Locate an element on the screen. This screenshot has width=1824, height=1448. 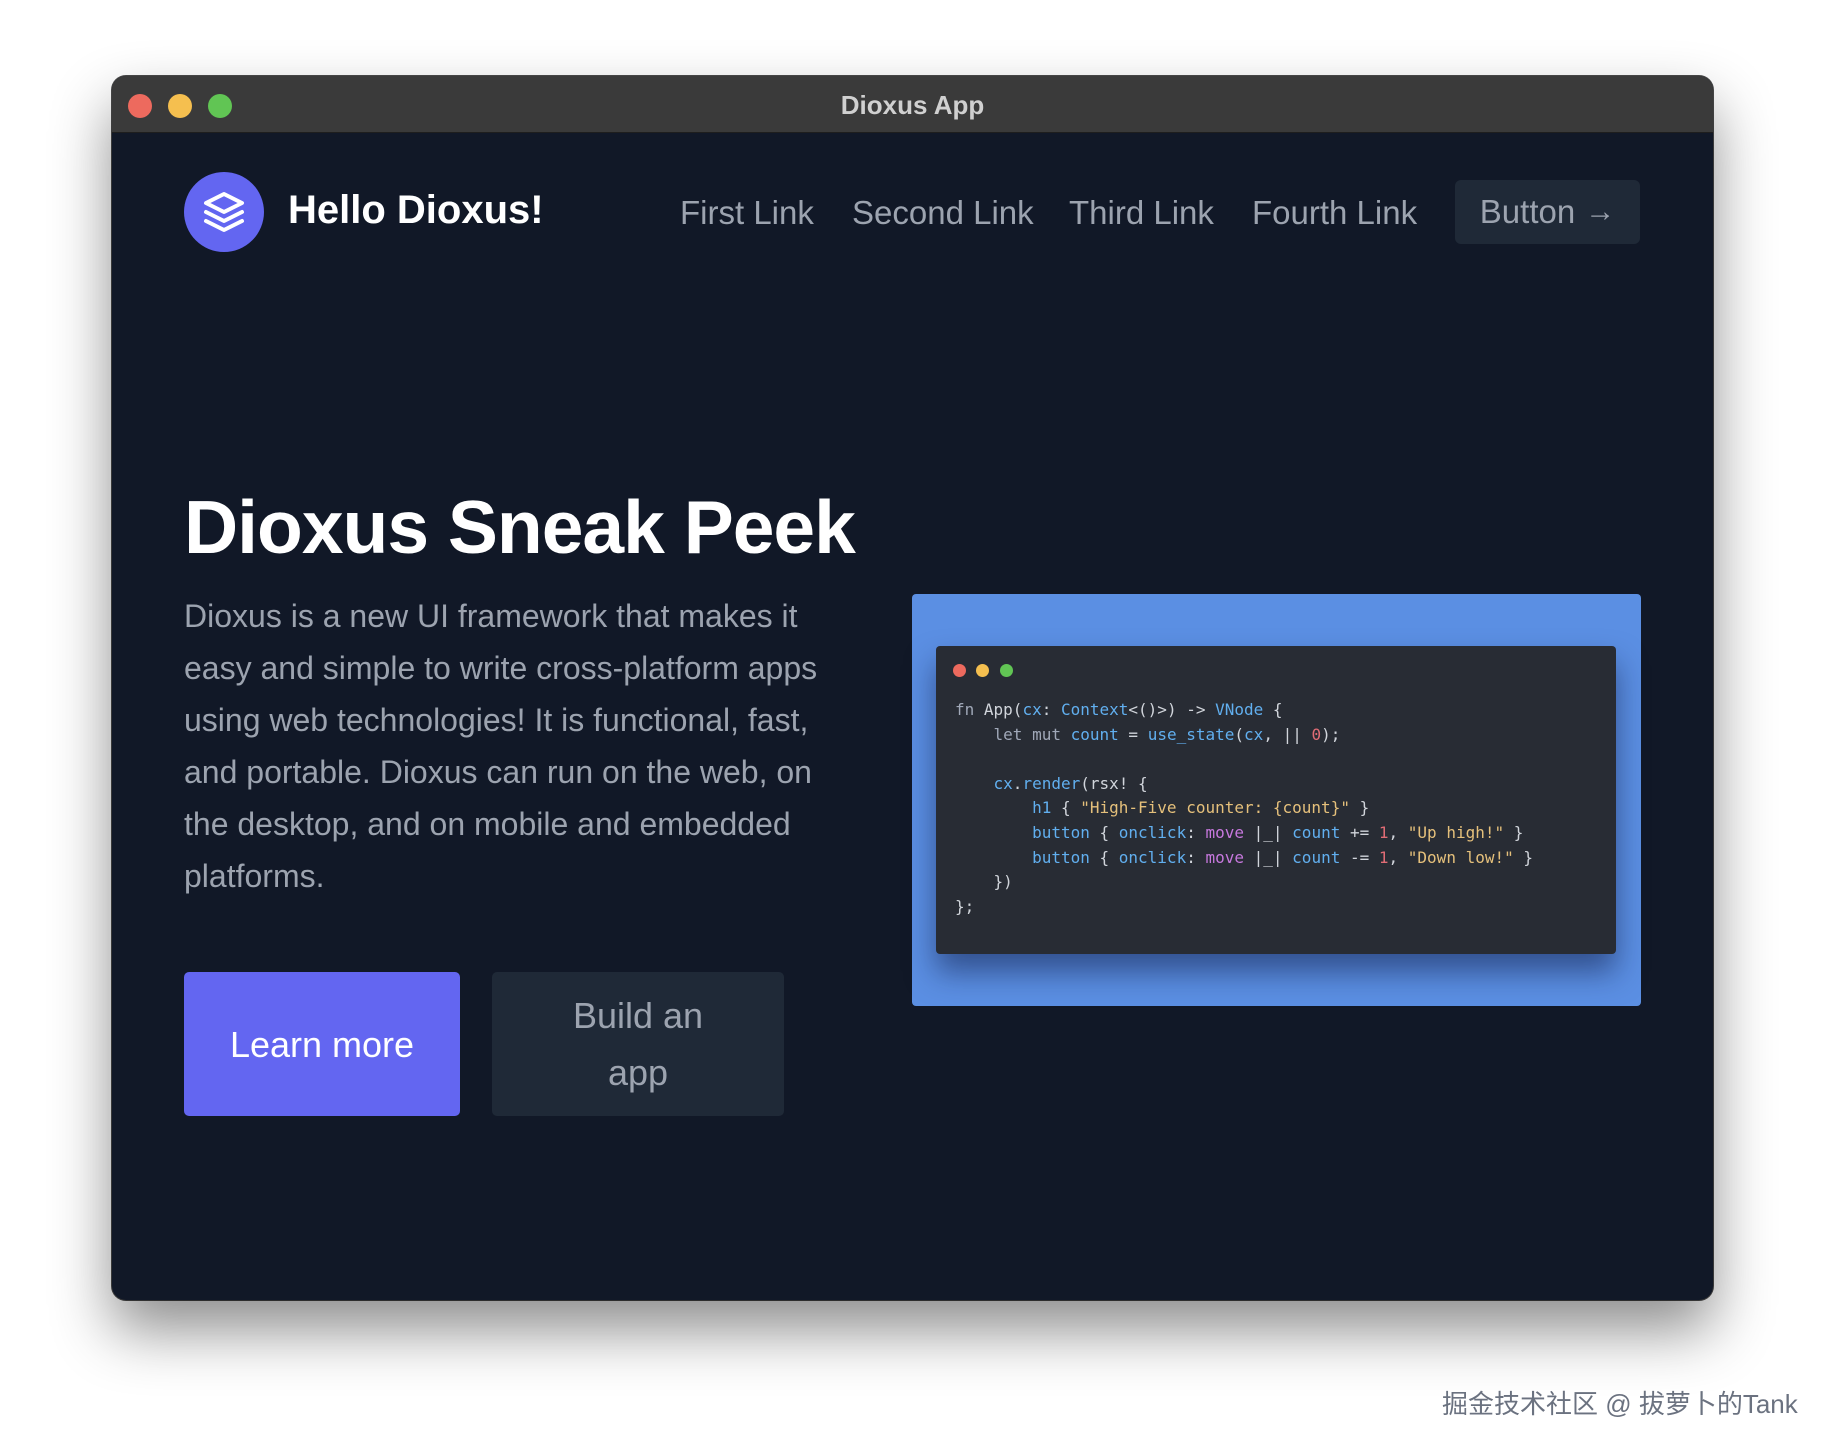
header-button-label: Button is located at coordinates (1527, 211).